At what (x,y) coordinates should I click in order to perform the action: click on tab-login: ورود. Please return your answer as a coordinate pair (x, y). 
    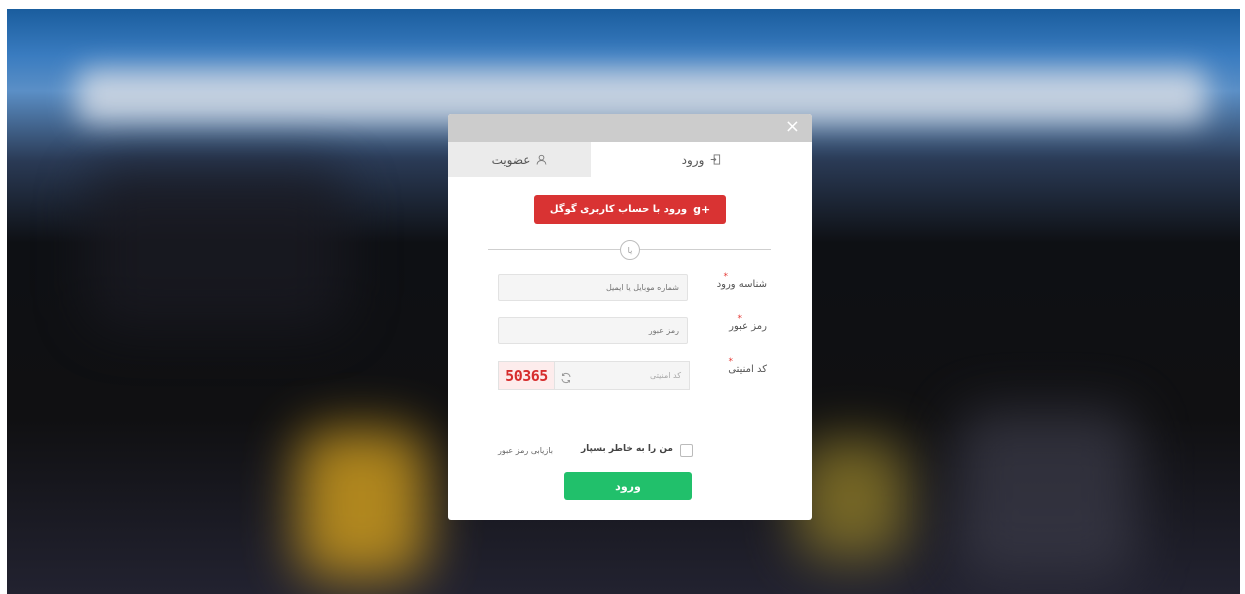
    Looking at the image, I should click on (701, 159).